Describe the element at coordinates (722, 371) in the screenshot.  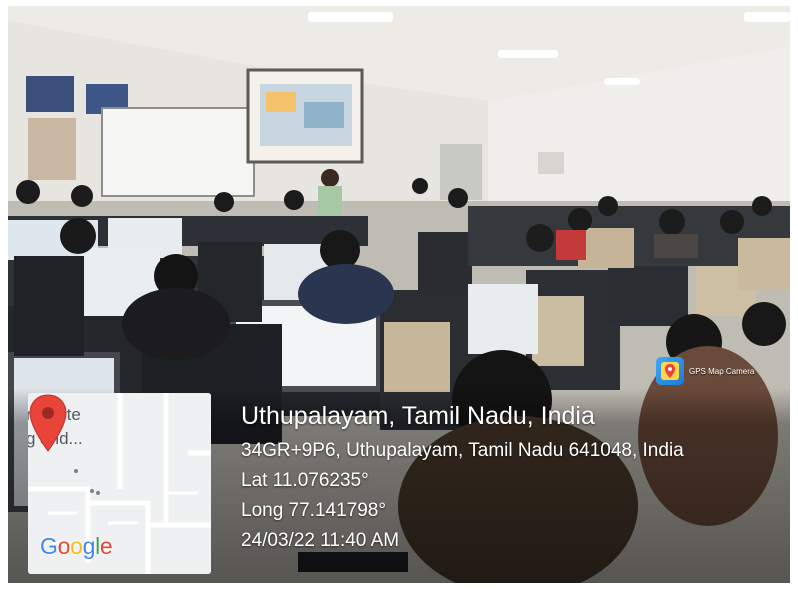
I see `app-name-label: GPS Map Camera` at that location.